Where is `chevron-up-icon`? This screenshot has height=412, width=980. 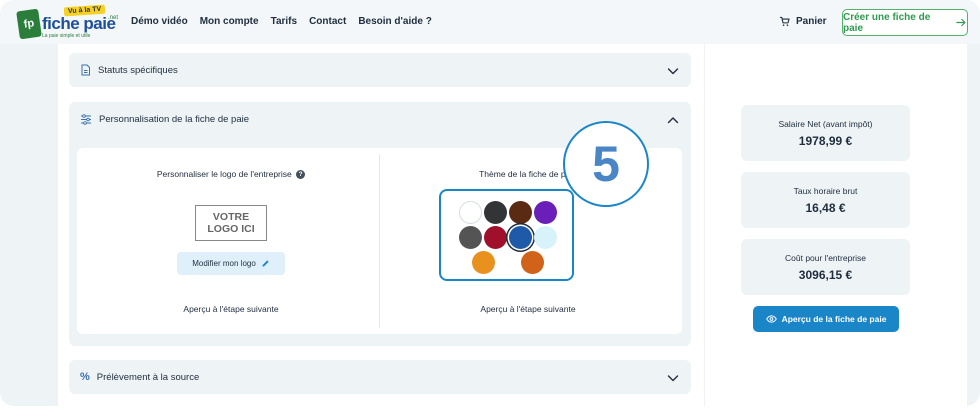 chevron-up-icon is located at coordinates (673, 120).